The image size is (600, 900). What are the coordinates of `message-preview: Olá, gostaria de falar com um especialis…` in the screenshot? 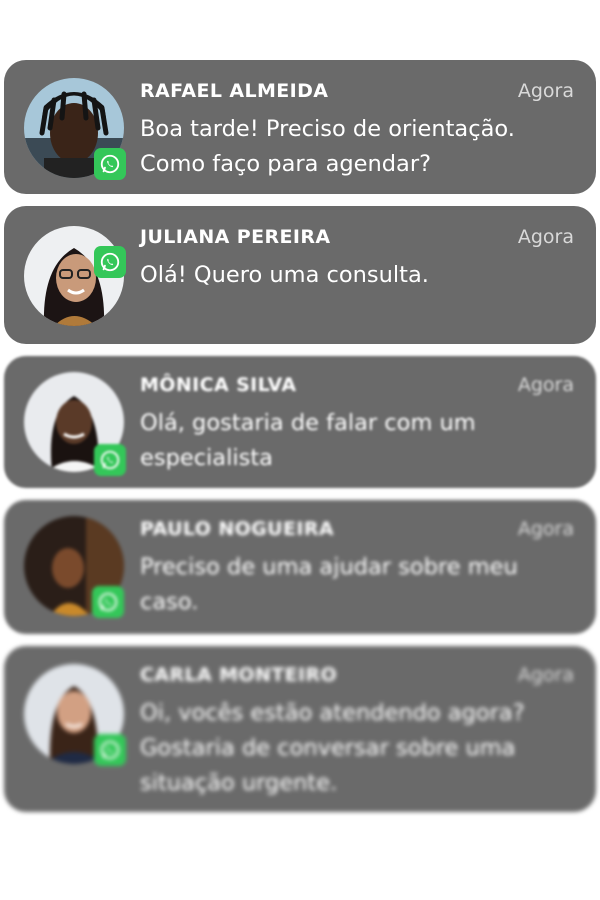 It's located at (308, 440).